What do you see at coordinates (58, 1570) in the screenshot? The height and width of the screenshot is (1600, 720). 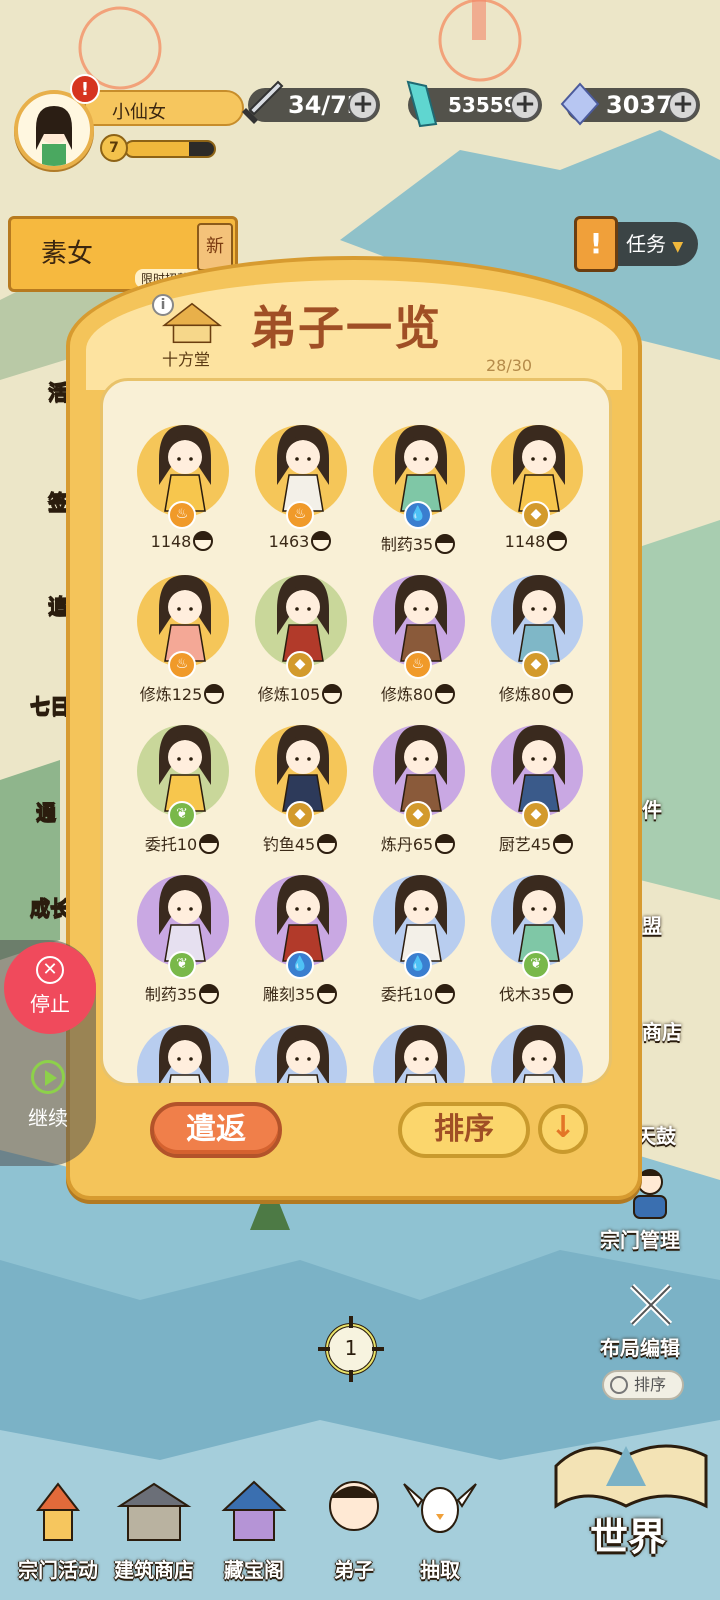 I see `nav-label: 宗门活动` at bounding box center [58, 1570].